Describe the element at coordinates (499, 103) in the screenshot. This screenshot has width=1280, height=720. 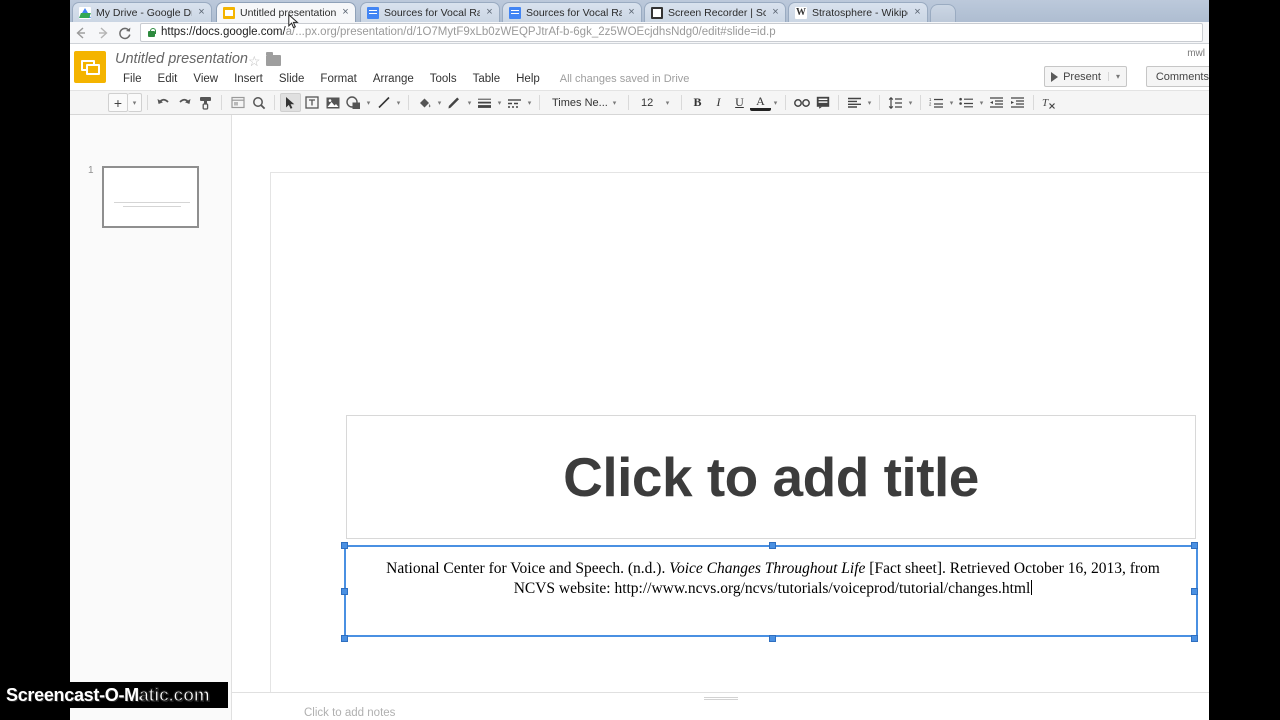
I see `line-weight-dropdown: ▾` at that location.